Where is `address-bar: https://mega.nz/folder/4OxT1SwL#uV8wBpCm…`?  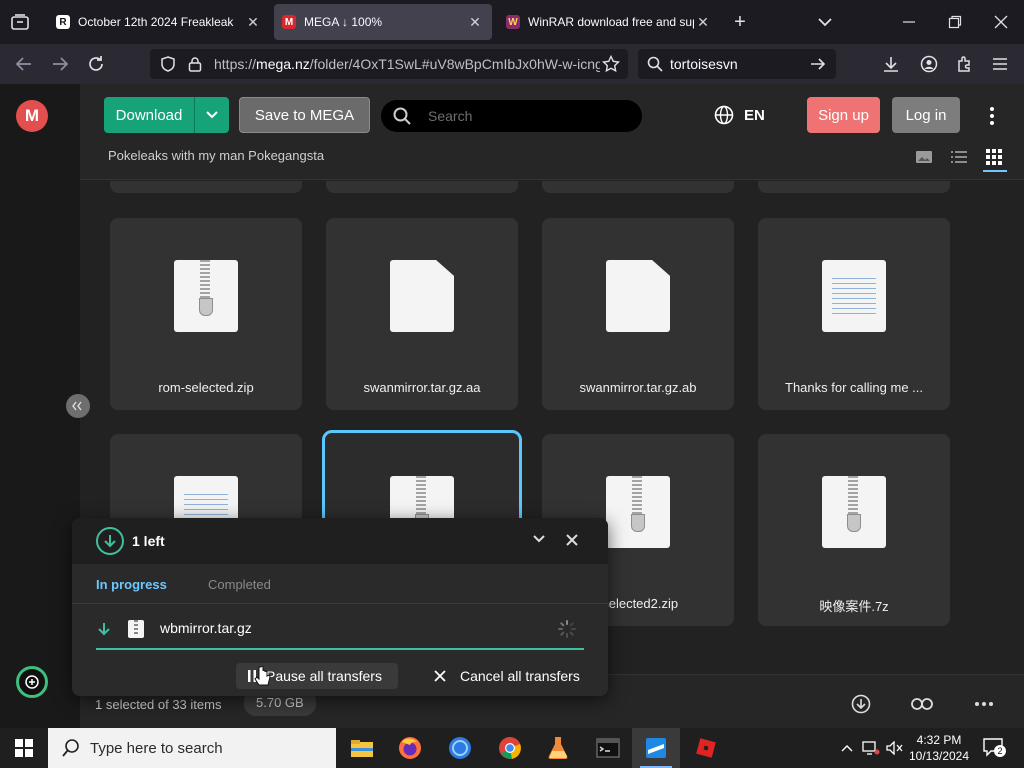
address-bar: https://mega.nz/folder/4OxT1SwL#uV8wBpCm… is located at coordinates (389, 64).